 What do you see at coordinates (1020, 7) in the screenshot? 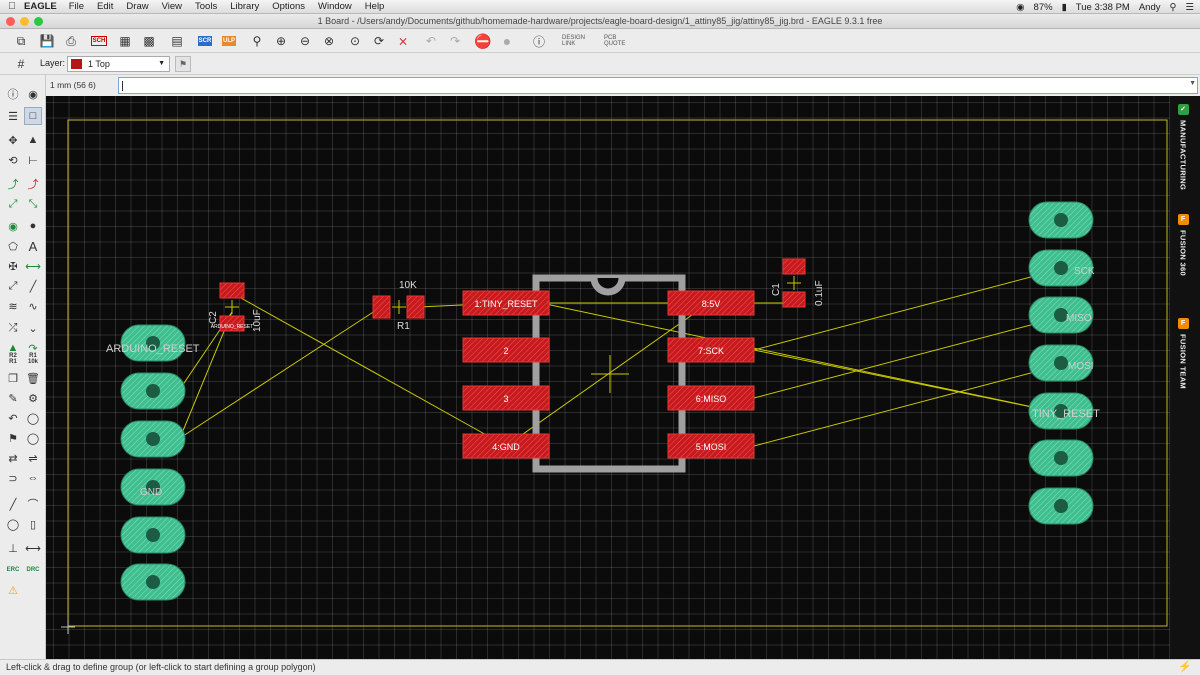
I see `wifi-icon: ◉` at bounding box center [1020, 7].